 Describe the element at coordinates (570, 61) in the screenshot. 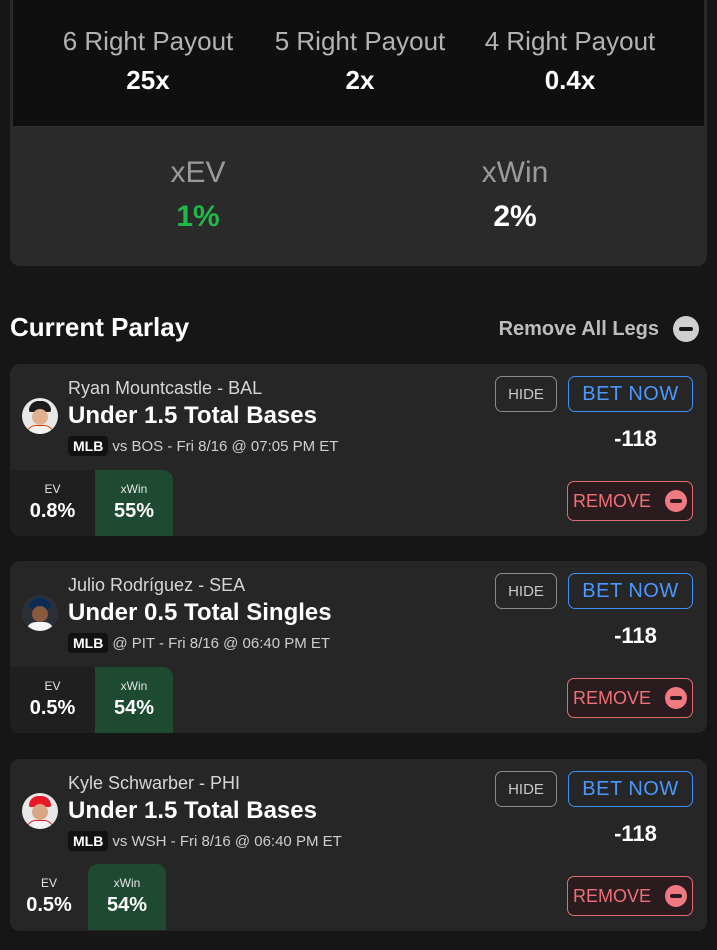

I see `payout-4-right: 4 Right Payout 0.4x` at that location.